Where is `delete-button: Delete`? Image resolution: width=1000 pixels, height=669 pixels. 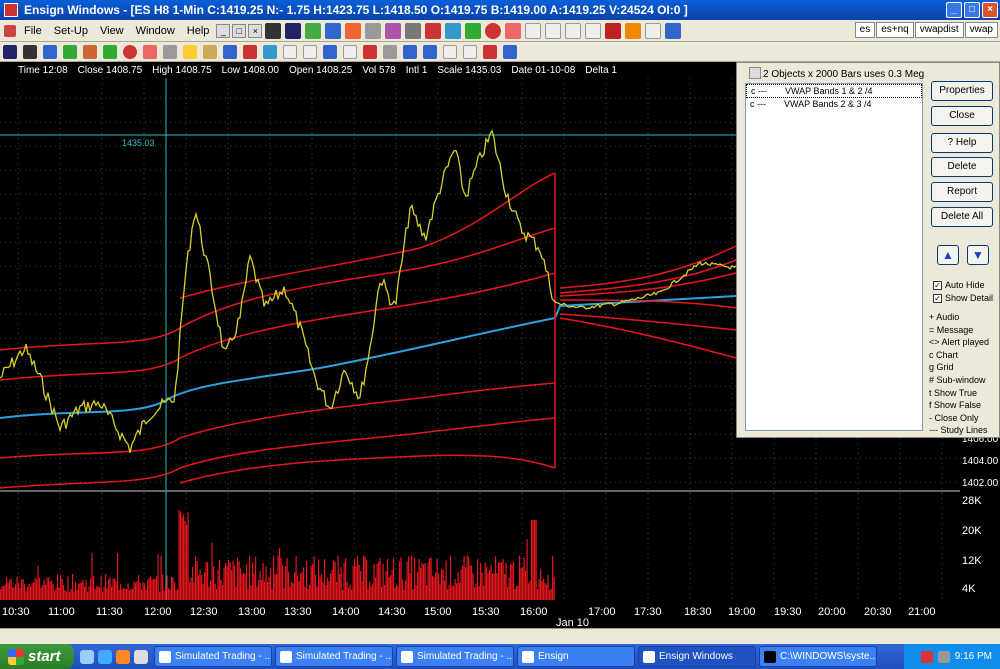 delete-button: Delete is located at coordinates (962, 167).